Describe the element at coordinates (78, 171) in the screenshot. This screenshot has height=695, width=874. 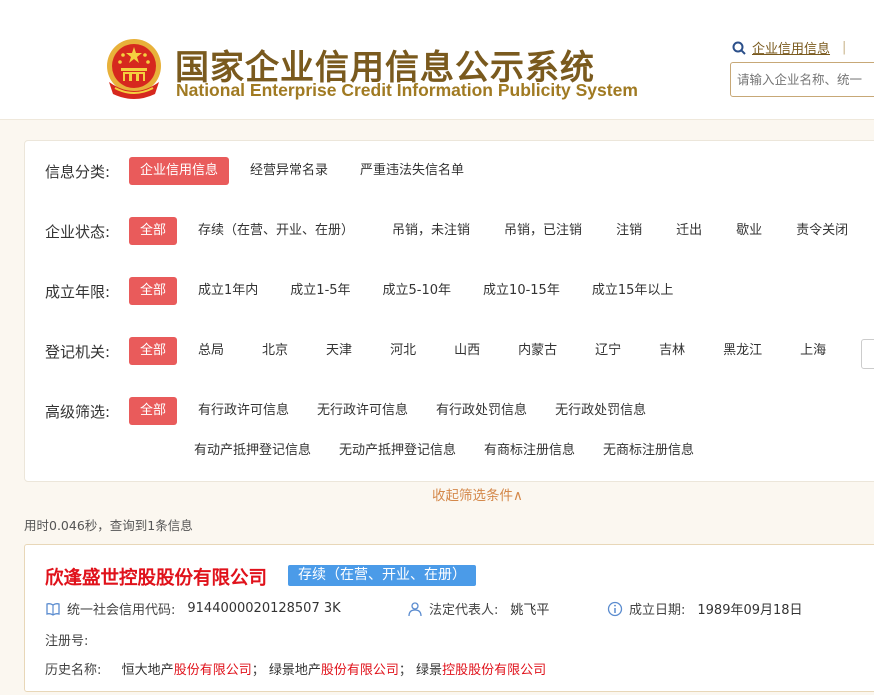
I see `filter-label: 信息分类:` at that location.